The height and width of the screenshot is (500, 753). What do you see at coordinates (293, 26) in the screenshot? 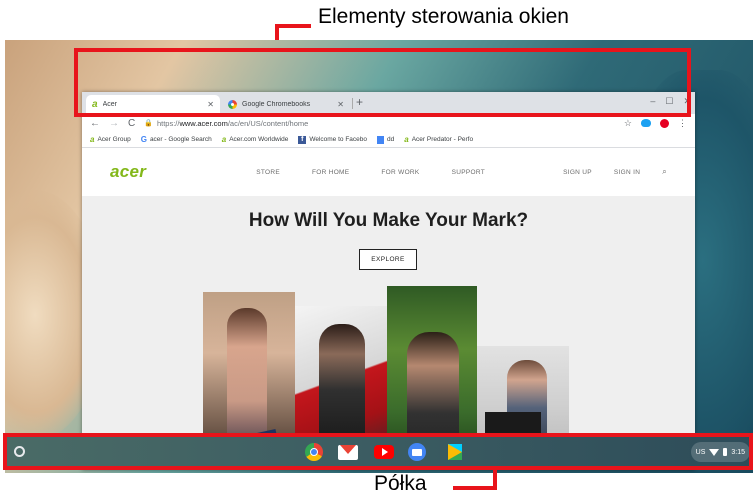
I see `callout-leader-top-horizontal` at bounding box center [293, 26].